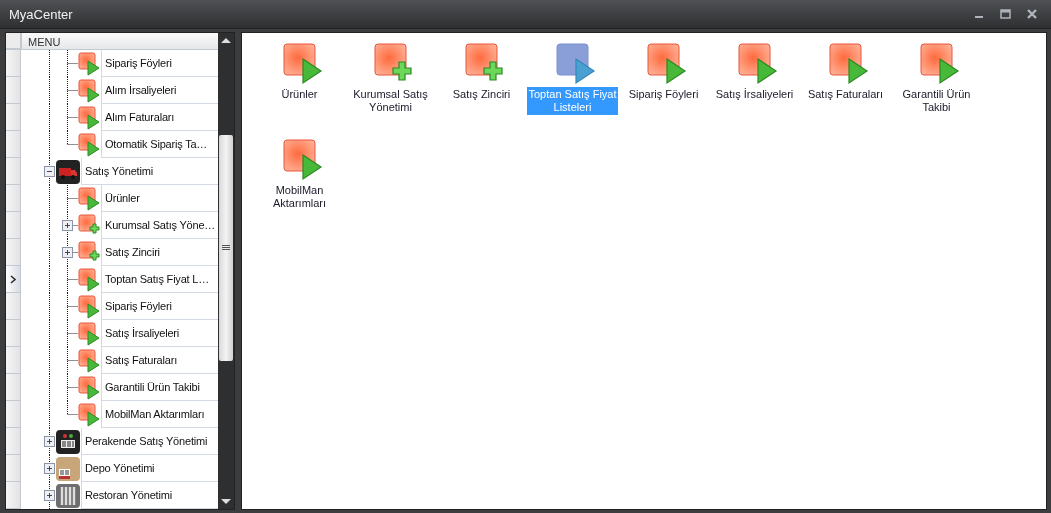 This screenshot has width=1051, height=513. I want to click on cutlery-icon, so click(68, 495).